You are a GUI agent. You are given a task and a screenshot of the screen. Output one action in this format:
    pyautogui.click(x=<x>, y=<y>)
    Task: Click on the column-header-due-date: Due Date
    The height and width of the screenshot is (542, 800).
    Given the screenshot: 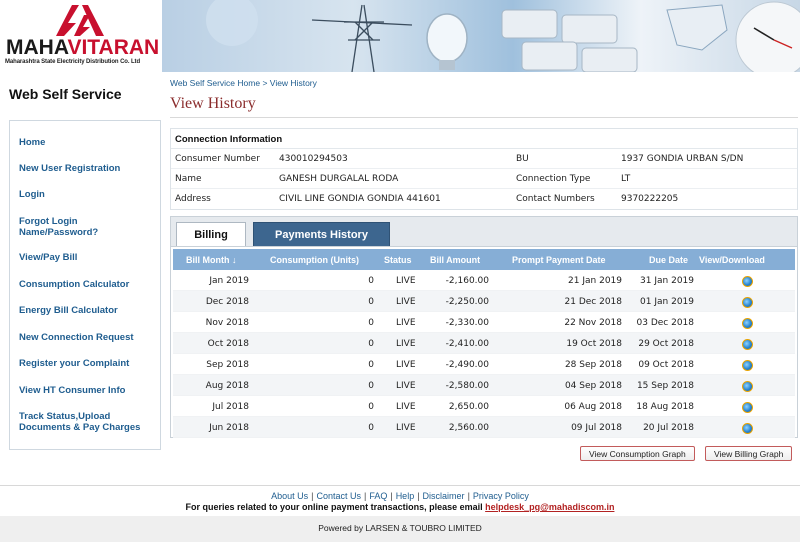 What is the action you would take?
    pyautogui.click(x=668, y=260)
    